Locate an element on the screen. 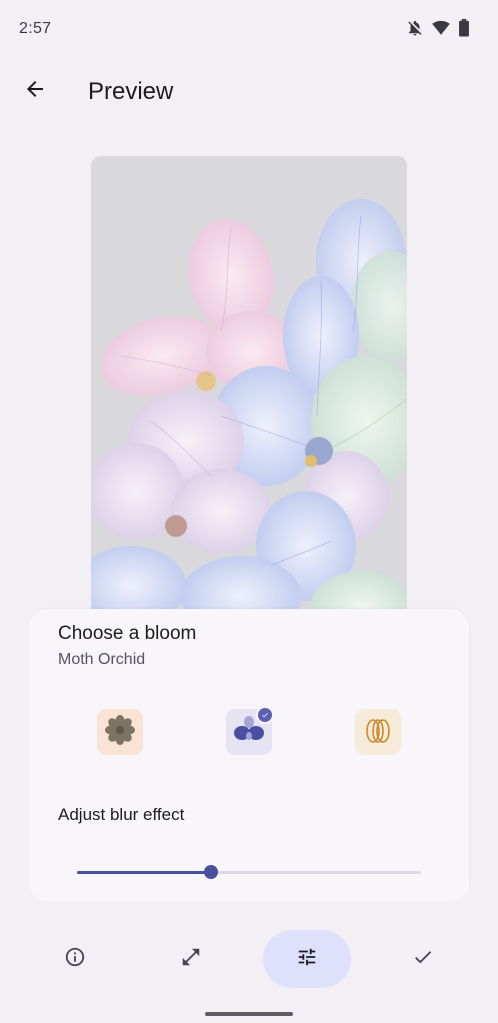  app-bar: Preview is located at coordinates (249, 92).